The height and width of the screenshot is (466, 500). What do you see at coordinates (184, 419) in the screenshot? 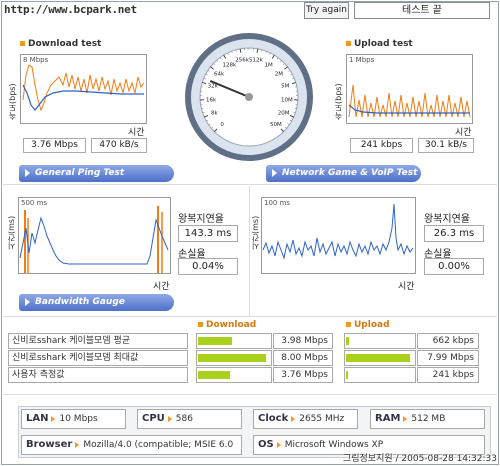
I see `cpu-value: 586` at bounding box center [184, 419].